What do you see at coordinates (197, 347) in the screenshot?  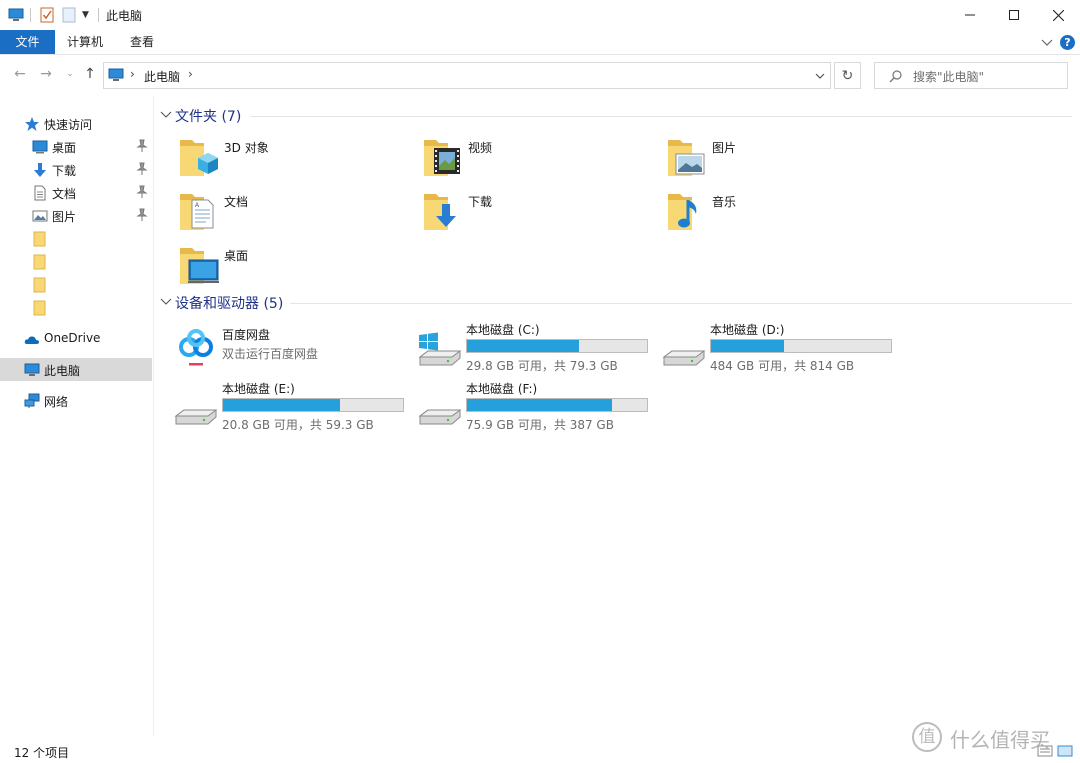 I see `baidu-netdisk-icon` at bounding box center [197, 347].